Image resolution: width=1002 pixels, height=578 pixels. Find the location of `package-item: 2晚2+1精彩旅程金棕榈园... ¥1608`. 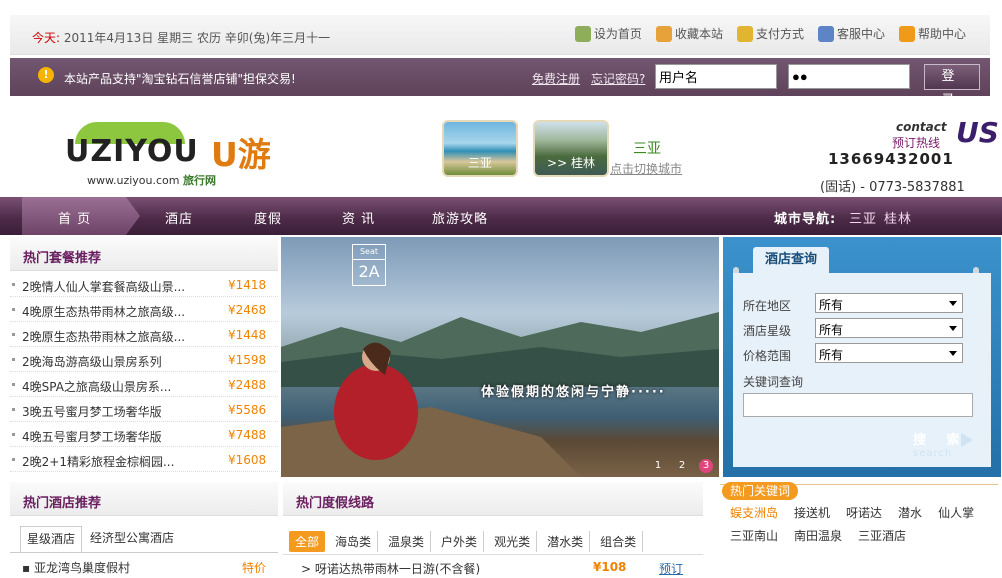

package-item: 2晚2+1精彩旅程金棕榈园... ¥1608 is located at coordinates (144, 460).